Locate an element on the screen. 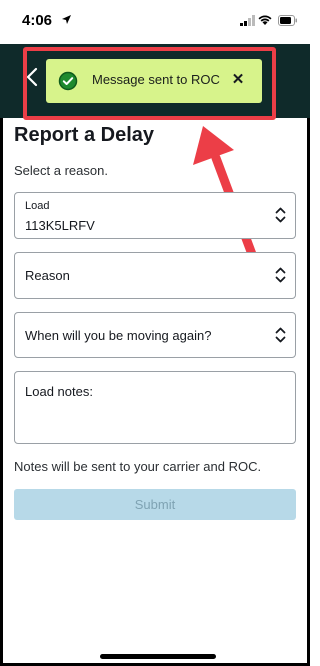 The image size is (320, 666). load-value: 113K5LRFV is located at coordinates (60, 225).